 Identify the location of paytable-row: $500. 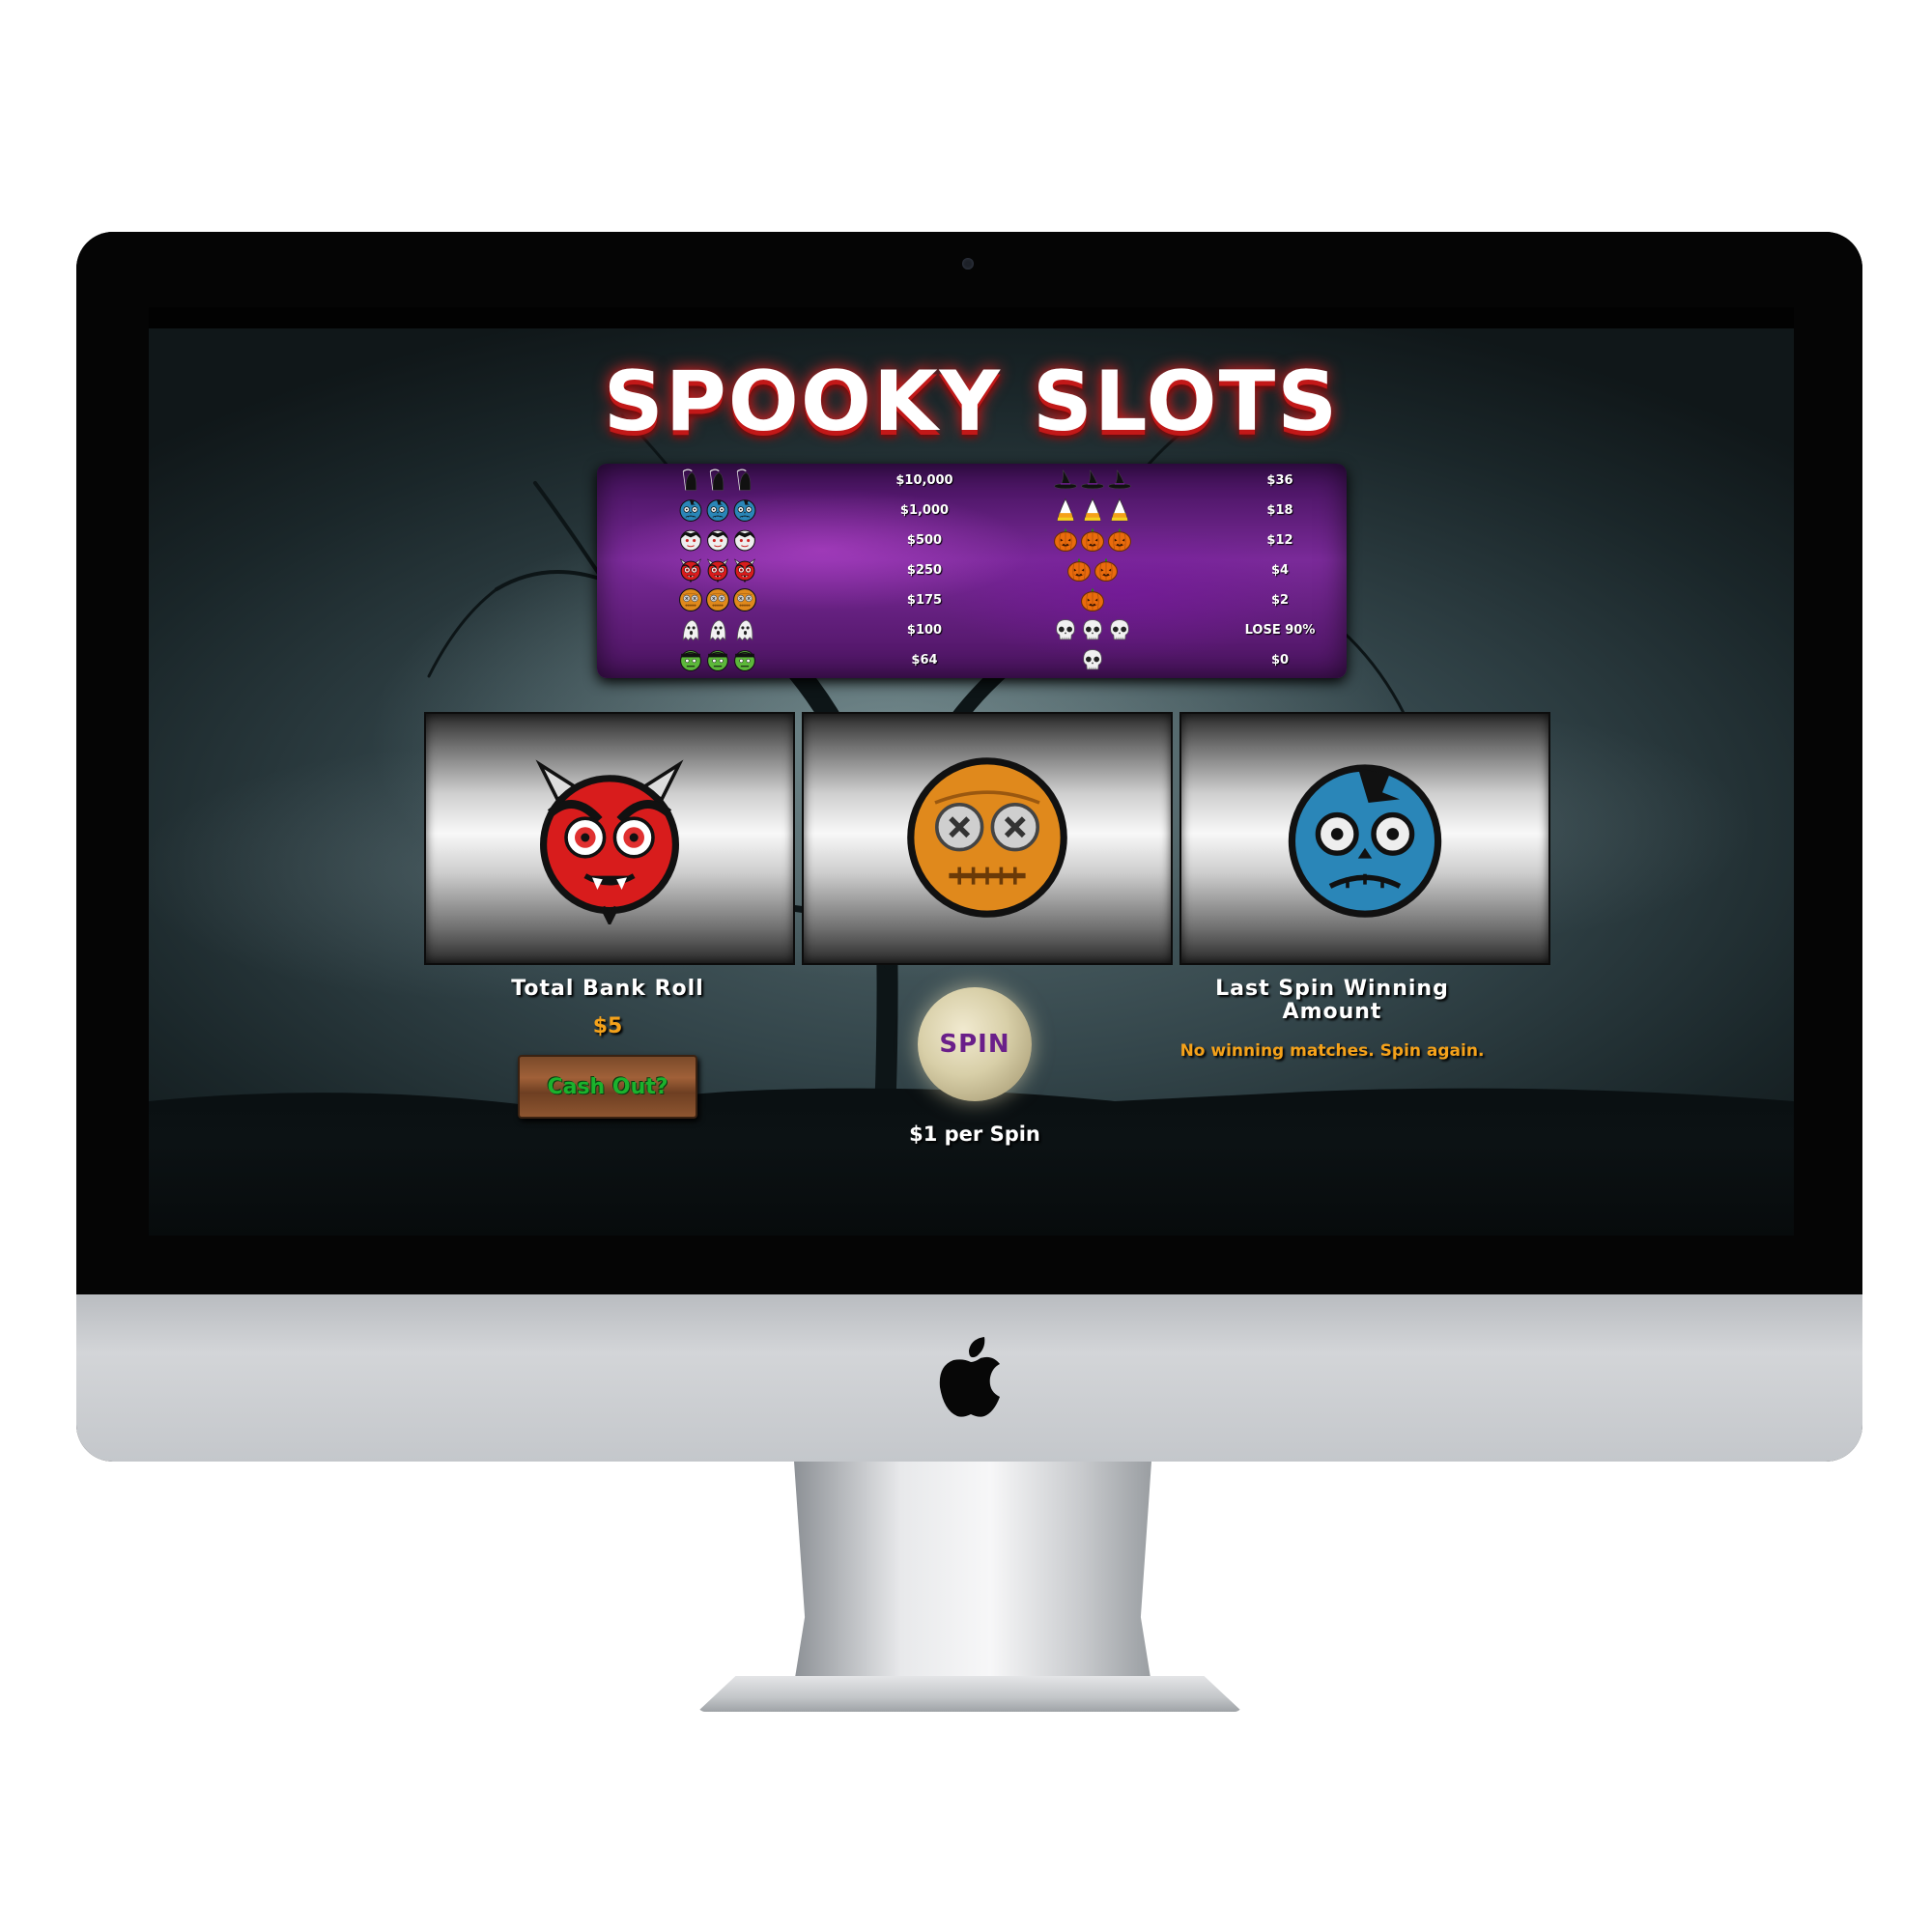
(810, 540).